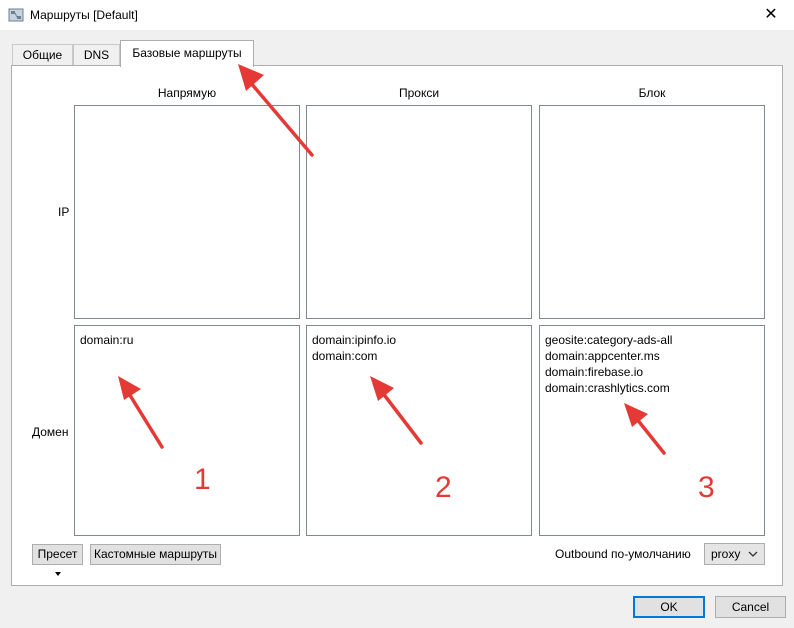  What do you see at coordinates (16, 15) in the screenshot?
I see `network-routes-icon` at bounding box center [16, 15].